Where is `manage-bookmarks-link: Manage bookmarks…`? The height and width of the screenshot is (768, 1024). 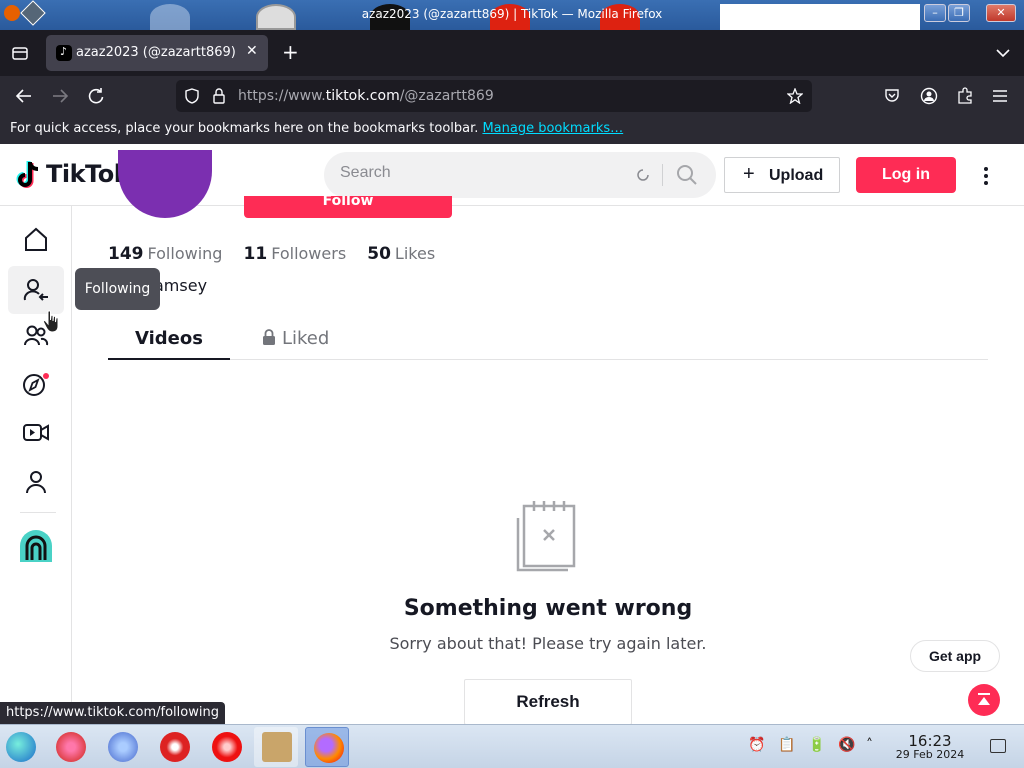 manage-bookmarks-link: Manage bookmarks… is located at coordinates (552, 128).